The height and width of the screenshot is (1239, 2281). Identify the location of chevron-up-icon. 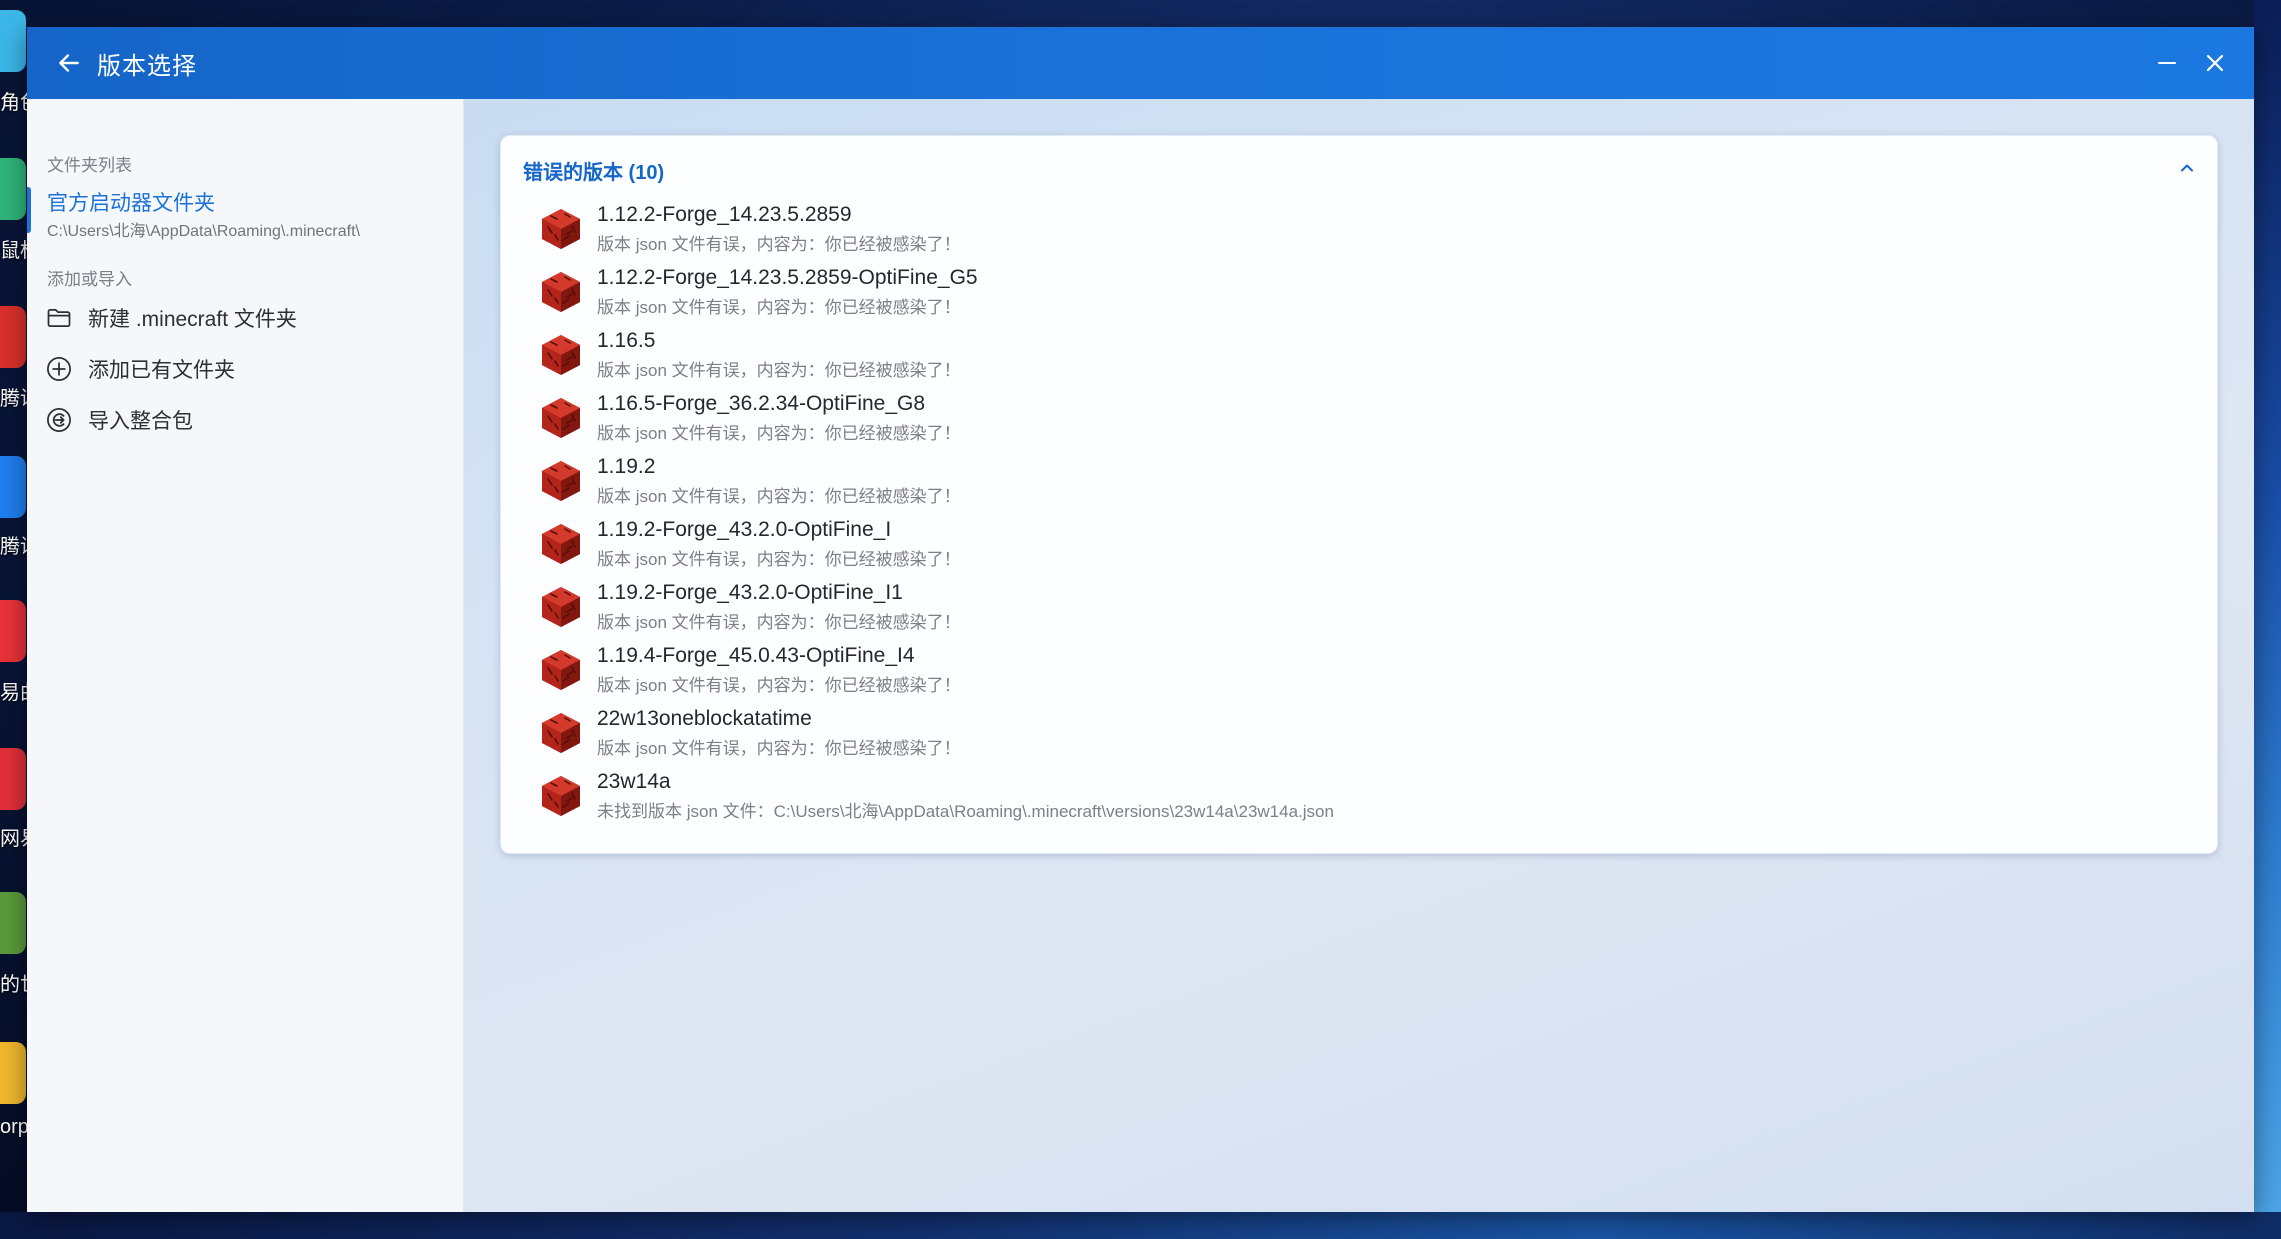
(2187, 168).